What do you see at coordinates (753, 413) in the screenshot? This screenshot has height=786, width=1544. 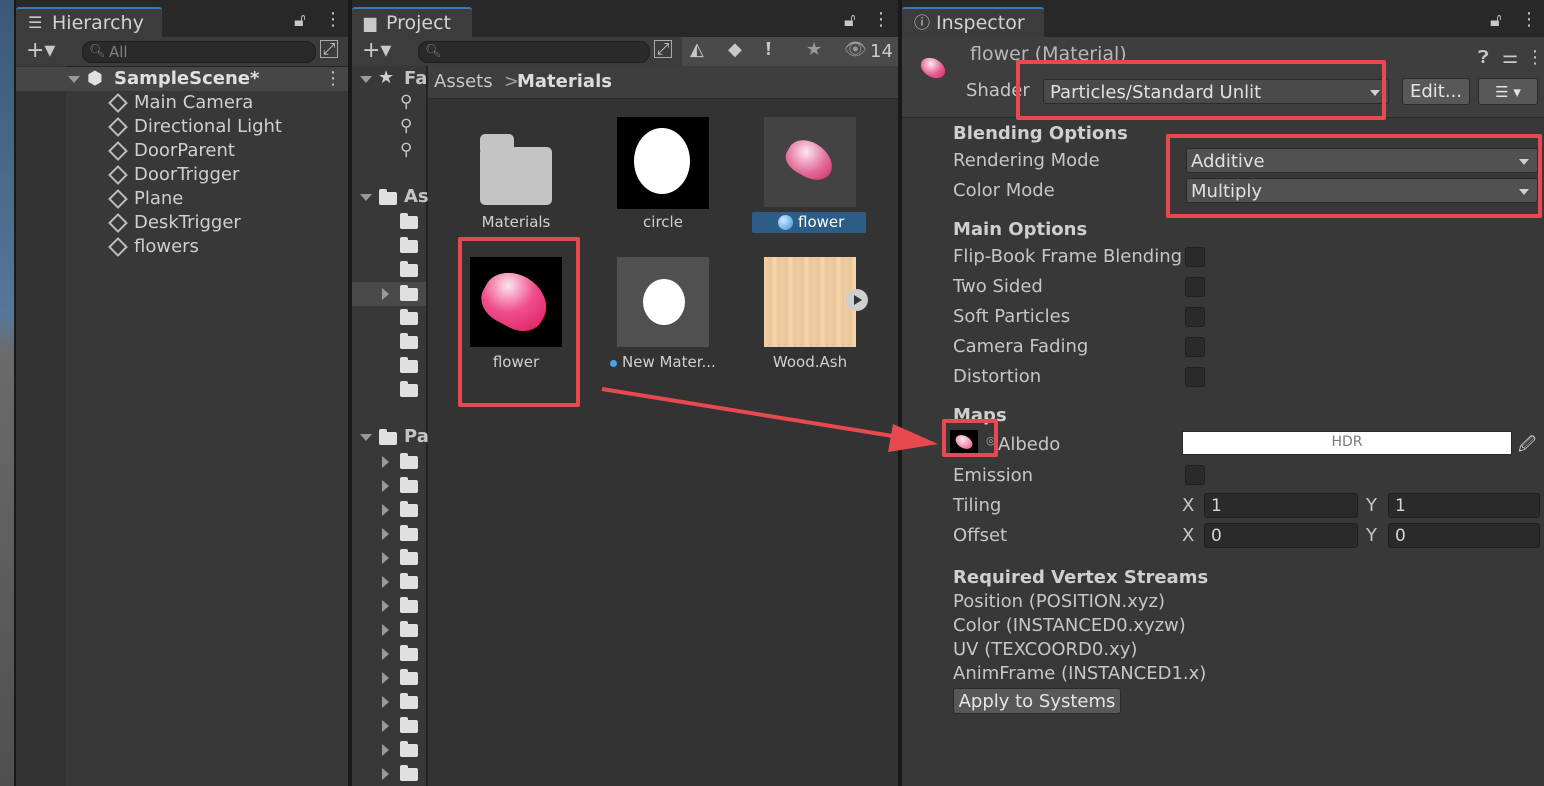 I see `arrow-line` at bounding box center [753, 413].